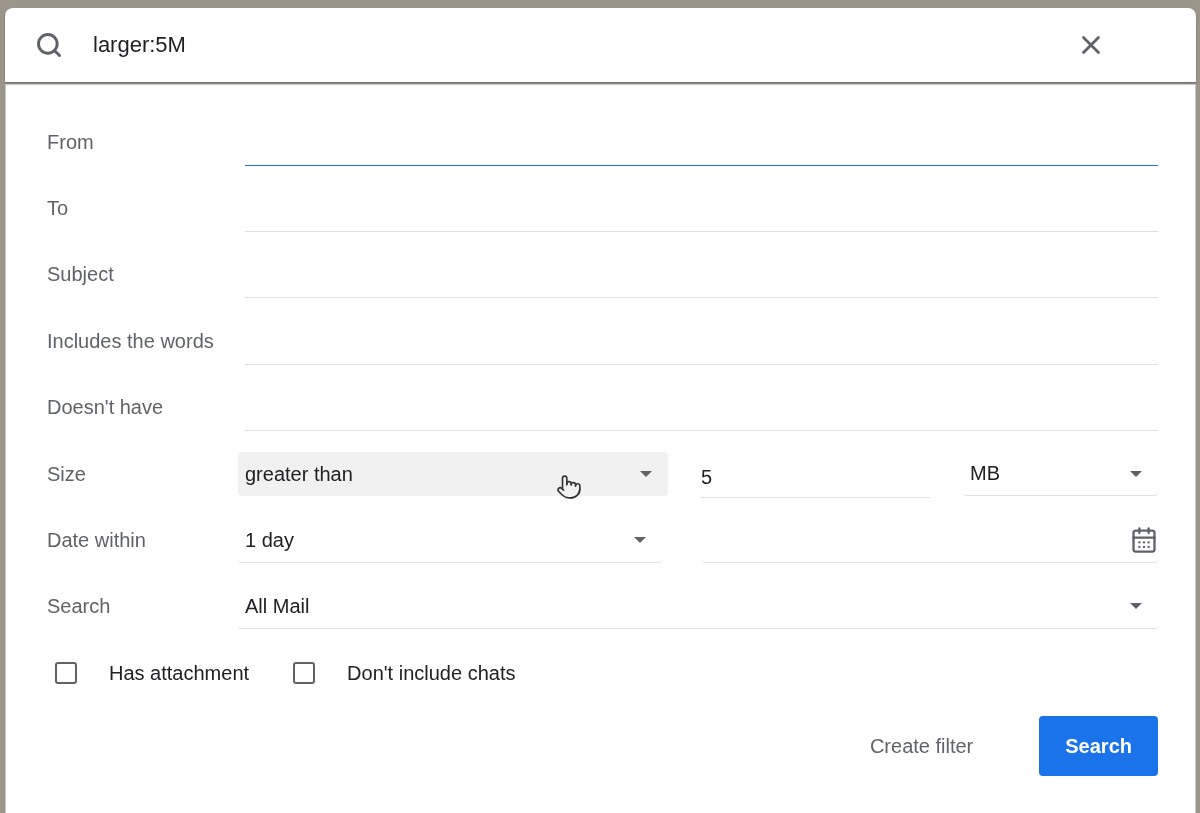  I want to click on field-label: Doesn't have, so click(106, 408).